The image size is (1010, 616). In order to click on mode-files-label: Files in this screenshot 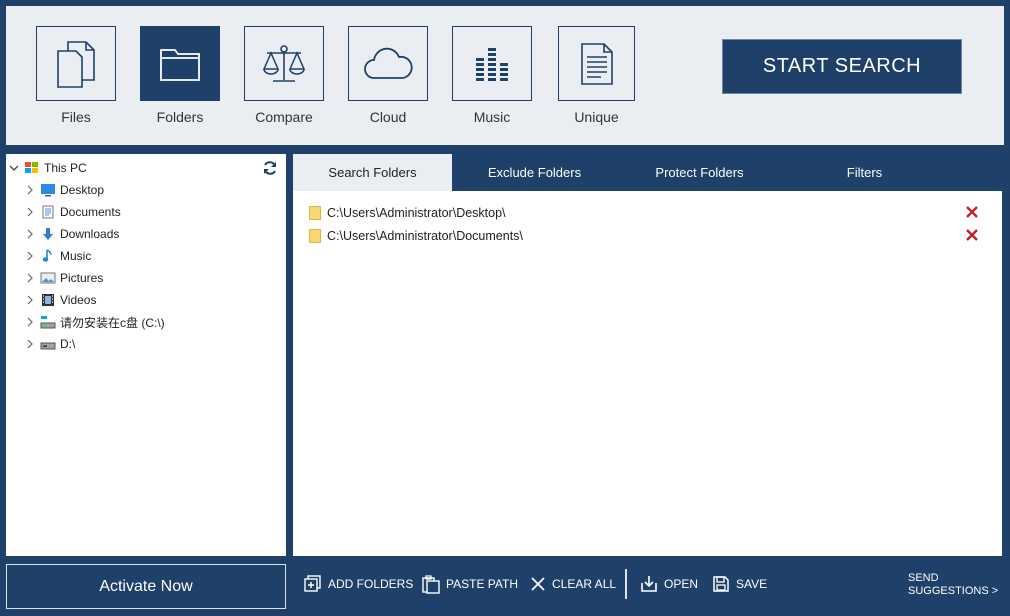, I will do `click(76, 117)`.